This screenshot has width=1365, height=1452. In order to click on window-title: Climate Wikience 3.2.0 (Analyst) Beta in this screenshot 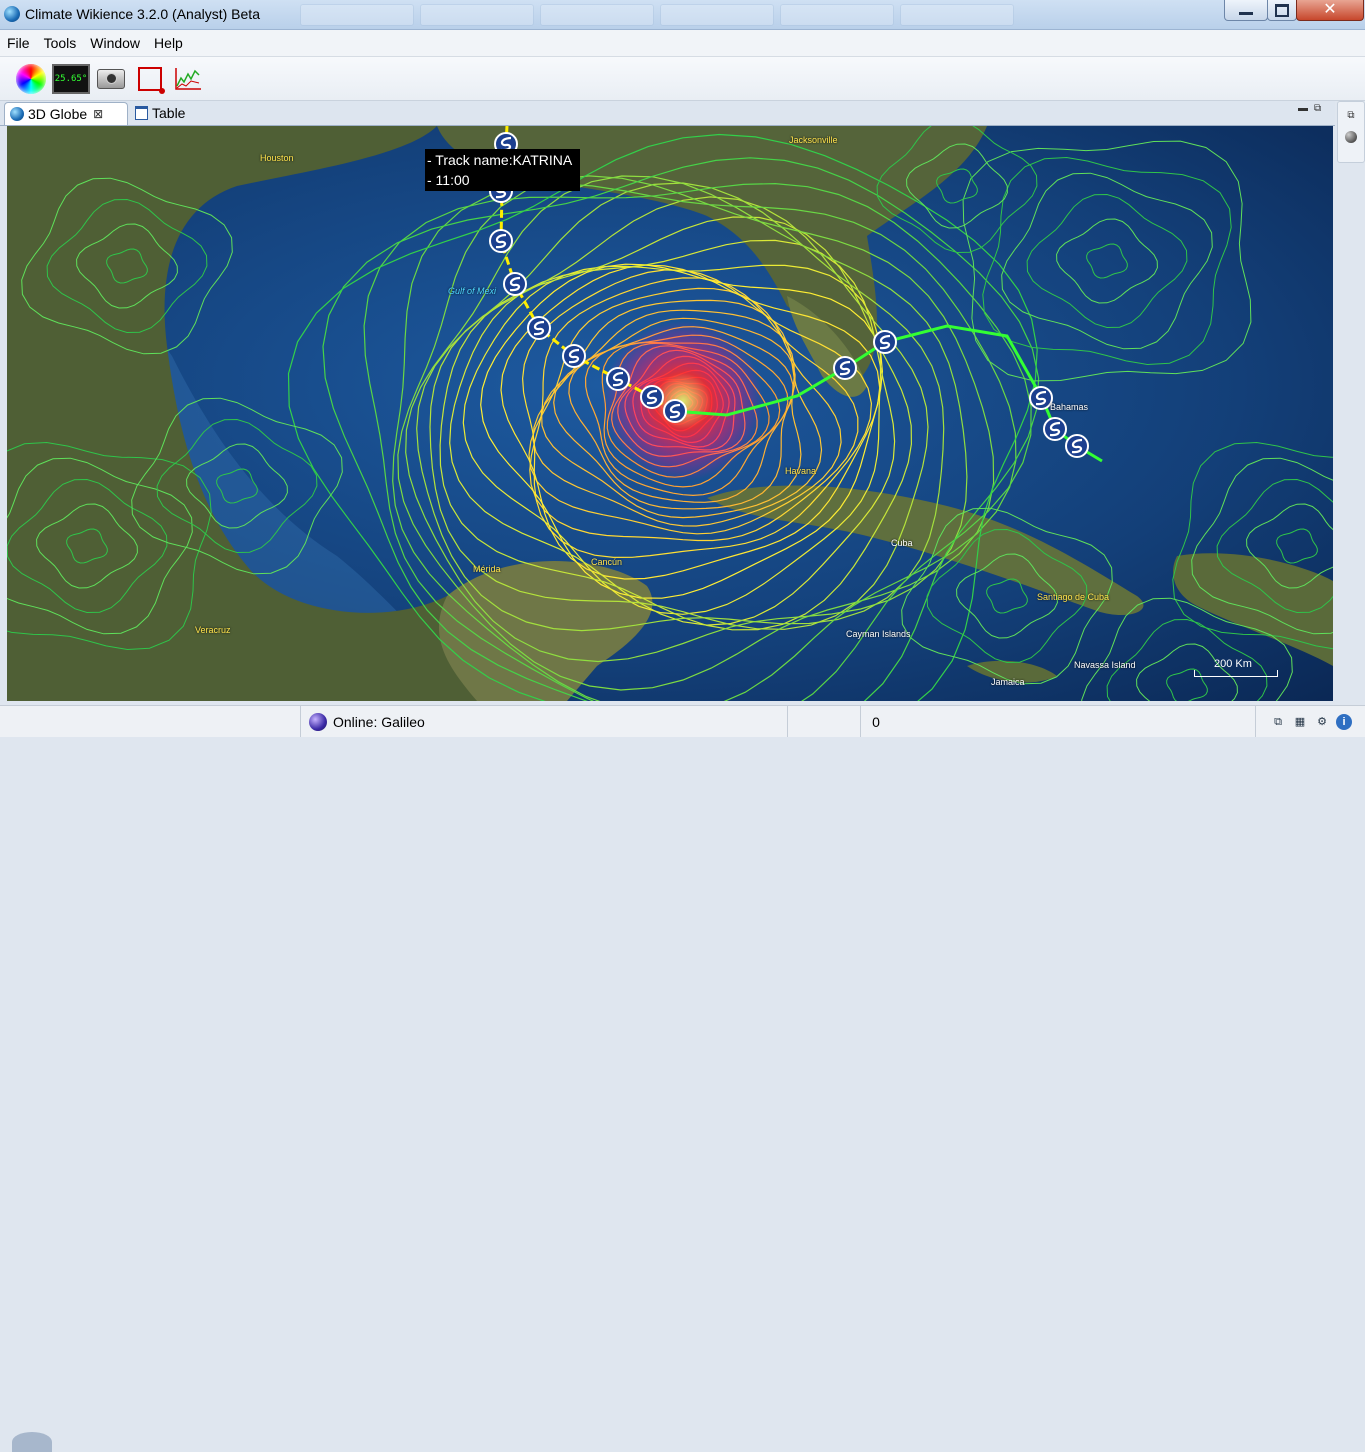, I will do `click(142, 14)`.